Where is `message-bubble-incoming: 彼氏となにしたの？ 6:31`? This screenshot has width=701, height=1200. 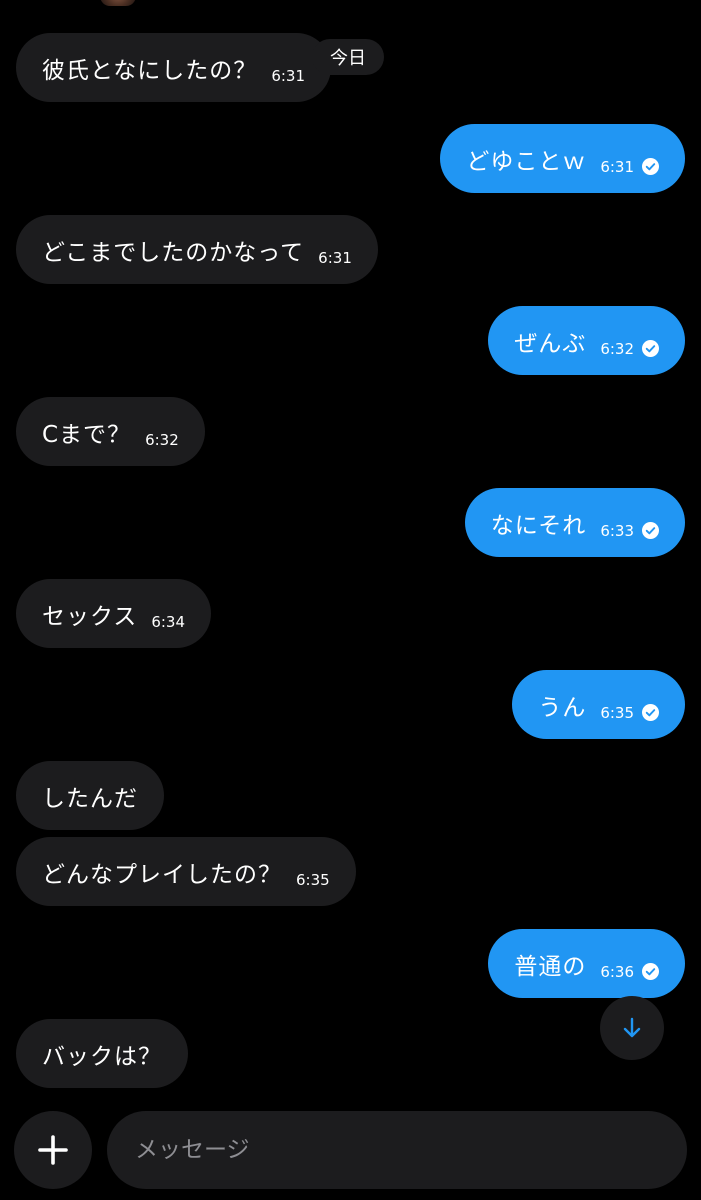
message-bubble-incoming: 彼氏となにしたの？ 6:31 is located at coordinates (173, 67).